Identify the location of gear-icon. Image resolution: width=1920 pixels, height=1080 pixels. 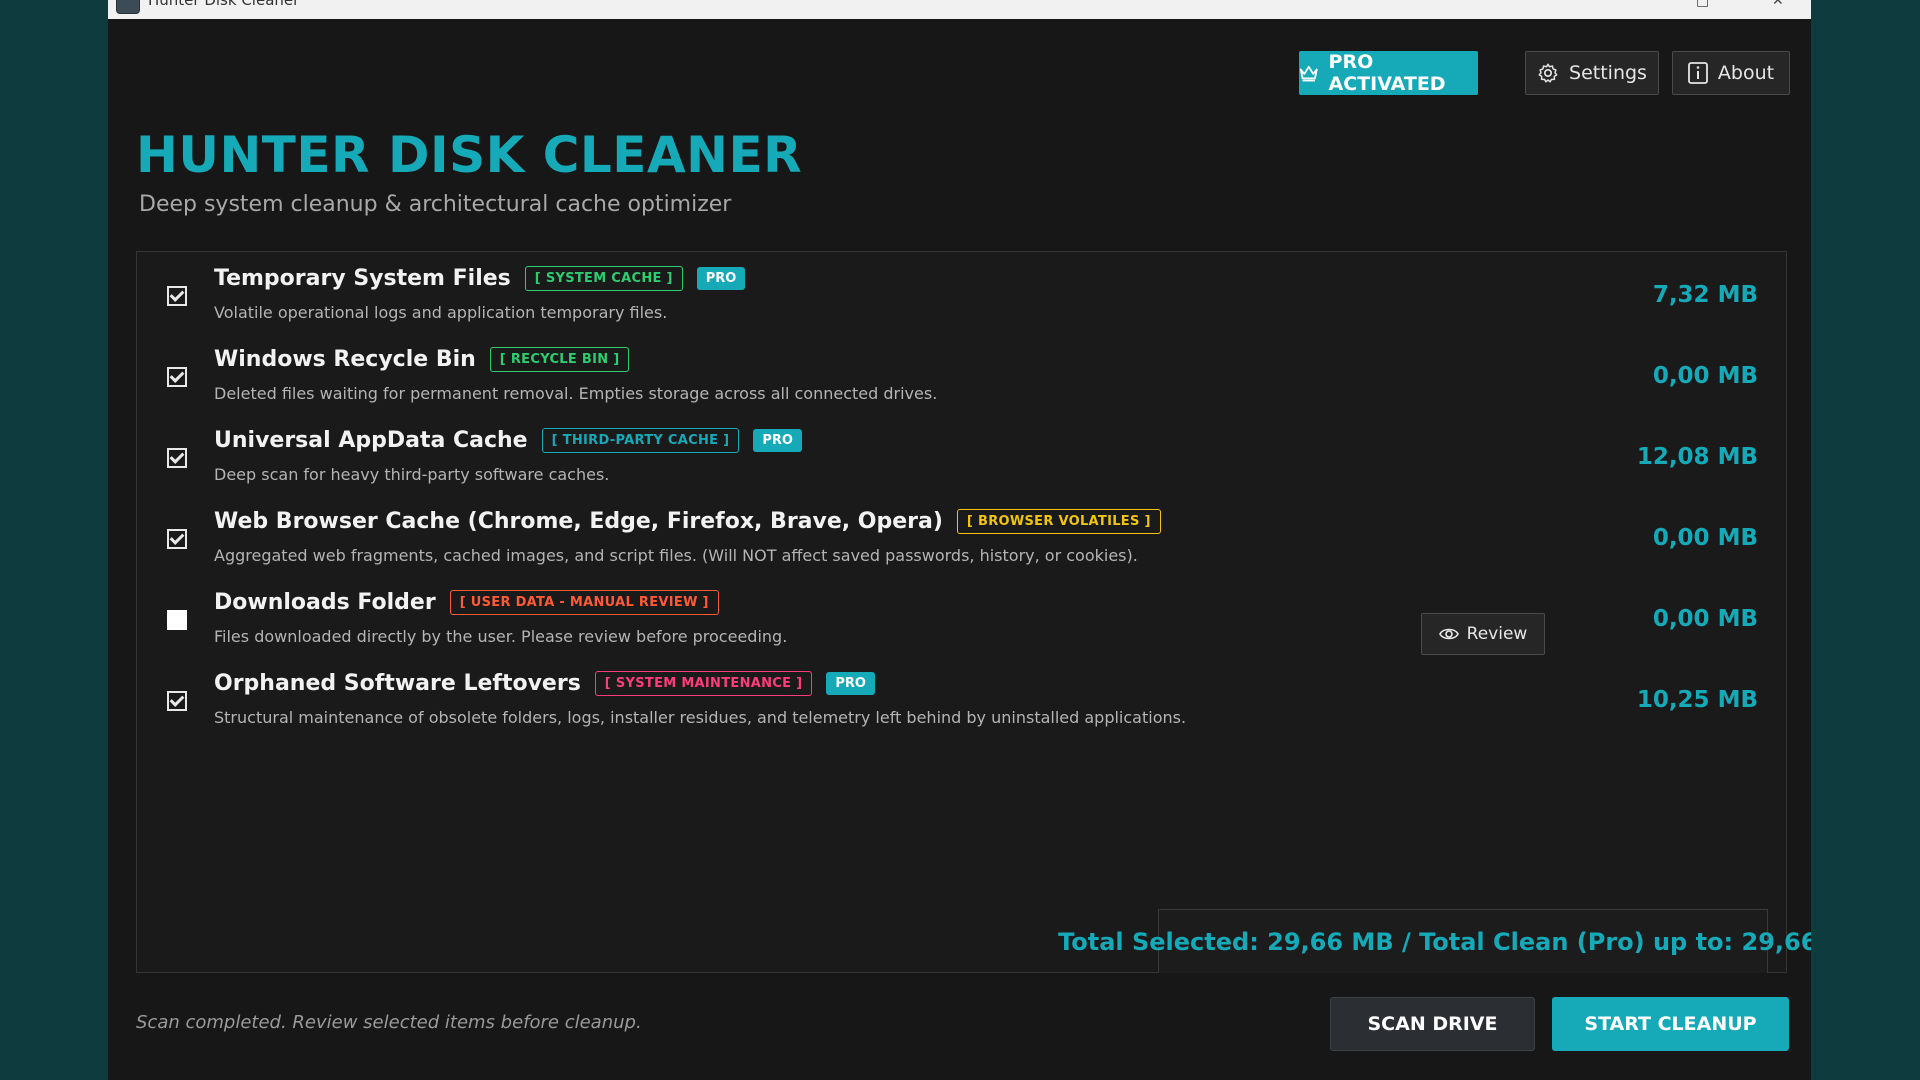
(1548, 73).